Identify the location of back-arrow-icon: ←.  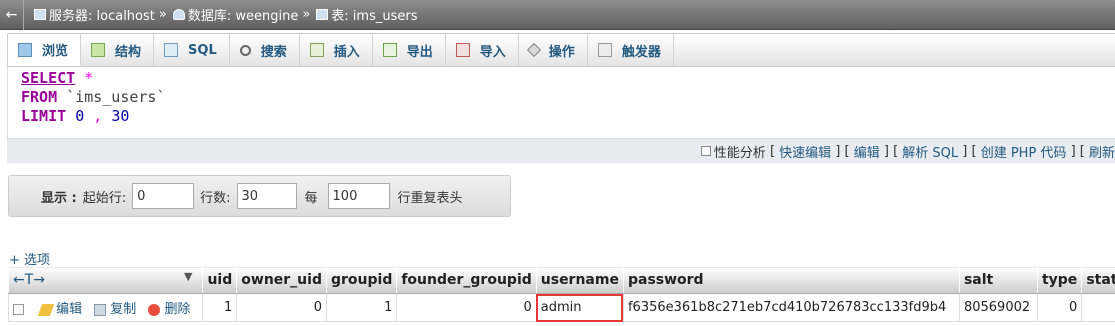
(12, 15).